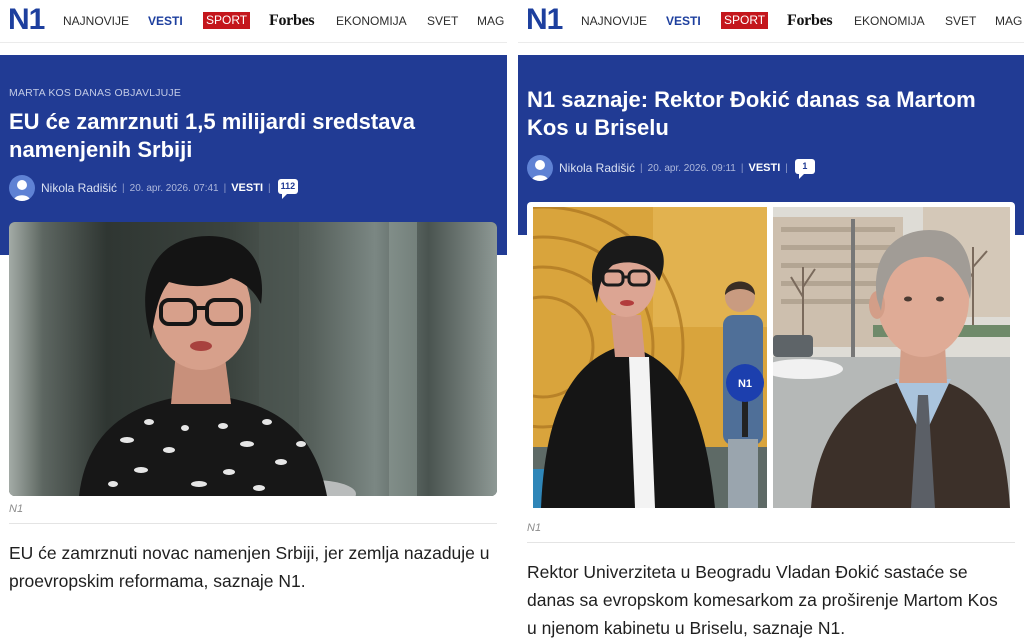  Describe the element at coordinates (853, 299) in the screenshot. I see `street-lamp` at that location.